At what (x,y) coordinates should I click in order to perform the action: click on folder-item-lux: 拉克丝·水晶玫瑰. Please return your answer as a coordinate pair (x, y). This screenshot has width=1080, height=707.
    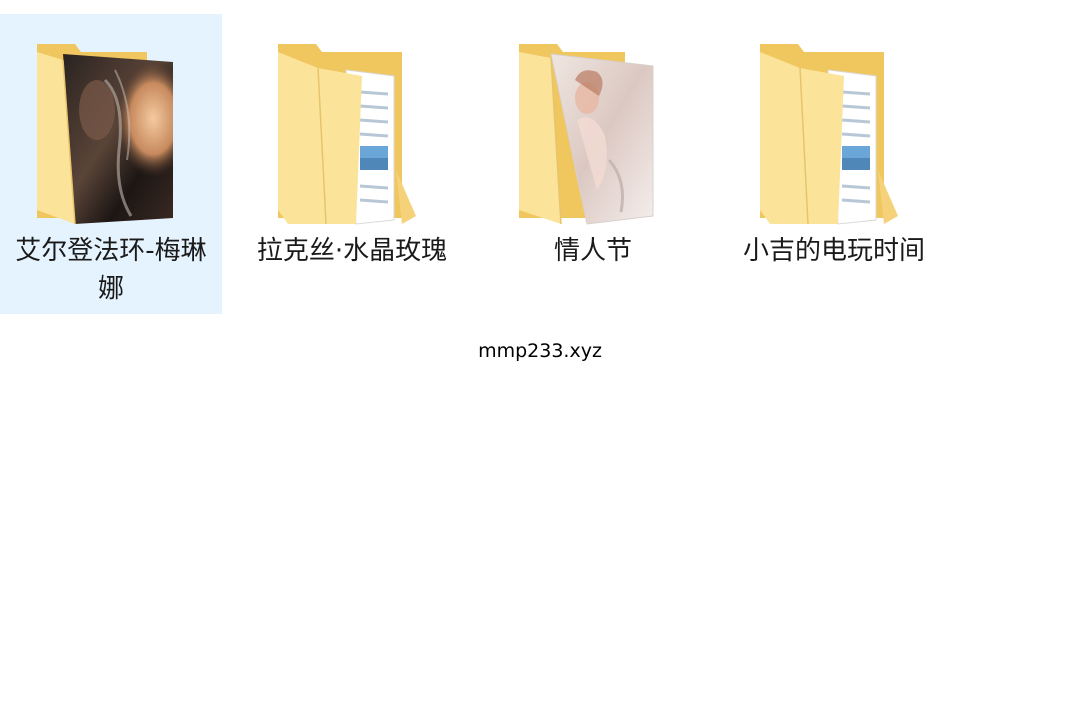
    Looking at the image, I should click on (352, 164).